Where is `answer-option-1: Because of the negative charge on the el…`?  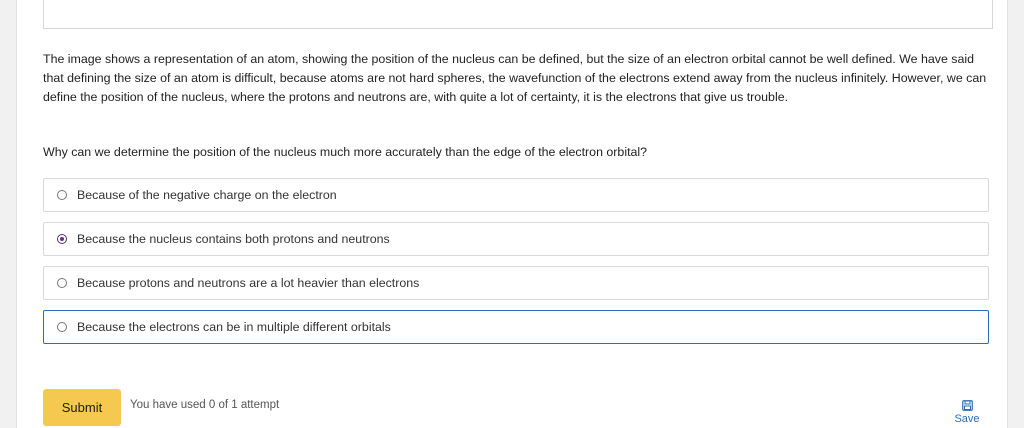 answer-option-1: Because of the negative charge on the el… is located at coordinates (516, 195).